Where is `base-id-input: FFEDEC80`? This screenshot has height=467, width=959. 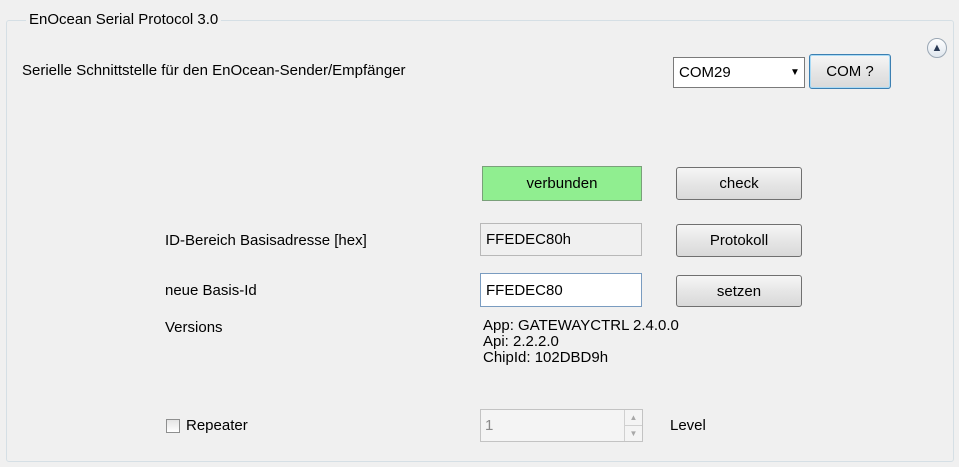 base-id-input: FFEDEC80 is located at coordinates (561, 290).